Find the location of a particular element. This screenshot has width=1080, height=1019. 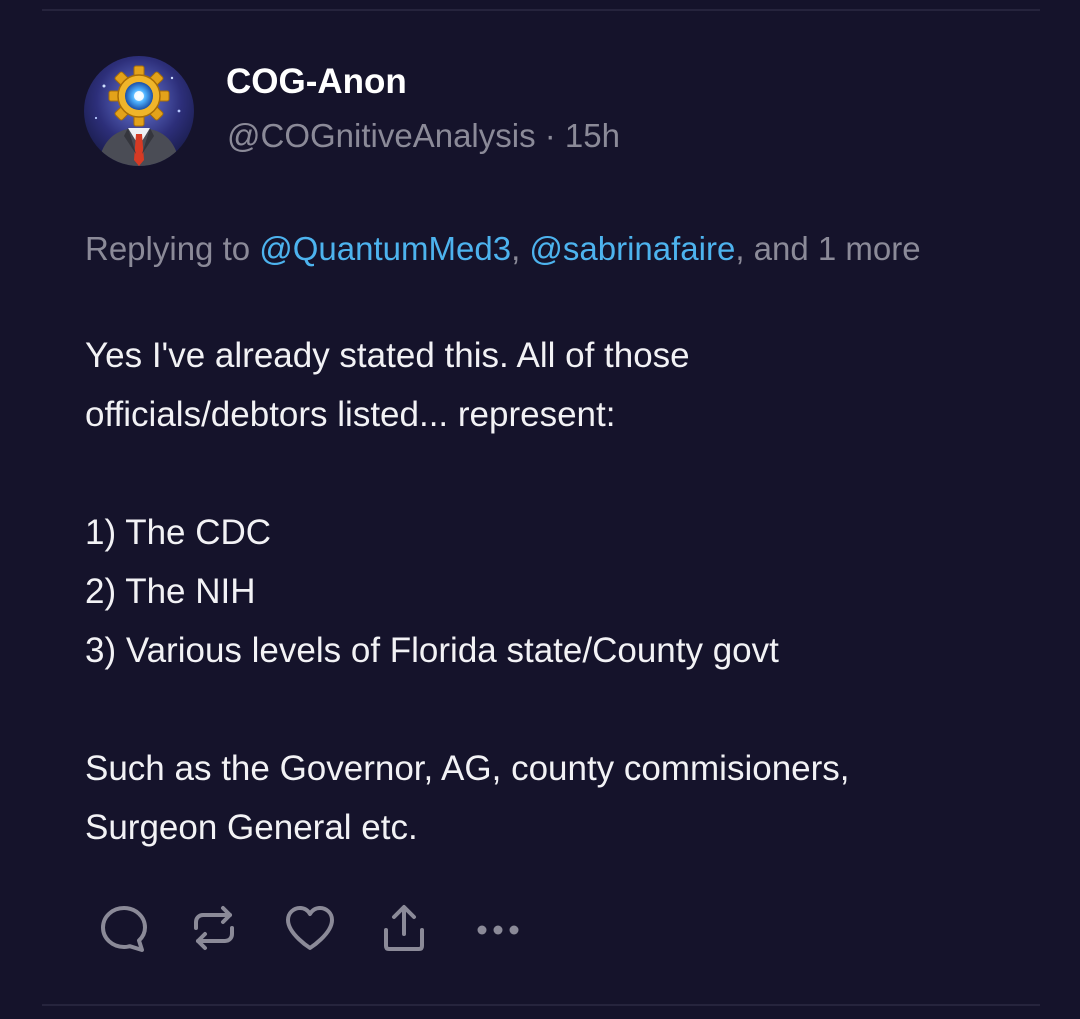

top-divider is located at coordinates (541, 10).